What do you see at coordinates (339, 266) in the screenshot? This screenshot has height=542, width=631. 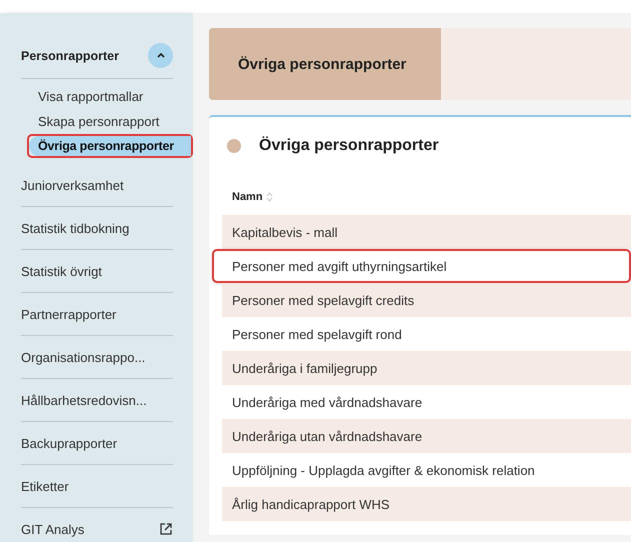 I see `table-cell: Personer med avgift uthyrningsartikel` at bounding box center [339, 266].